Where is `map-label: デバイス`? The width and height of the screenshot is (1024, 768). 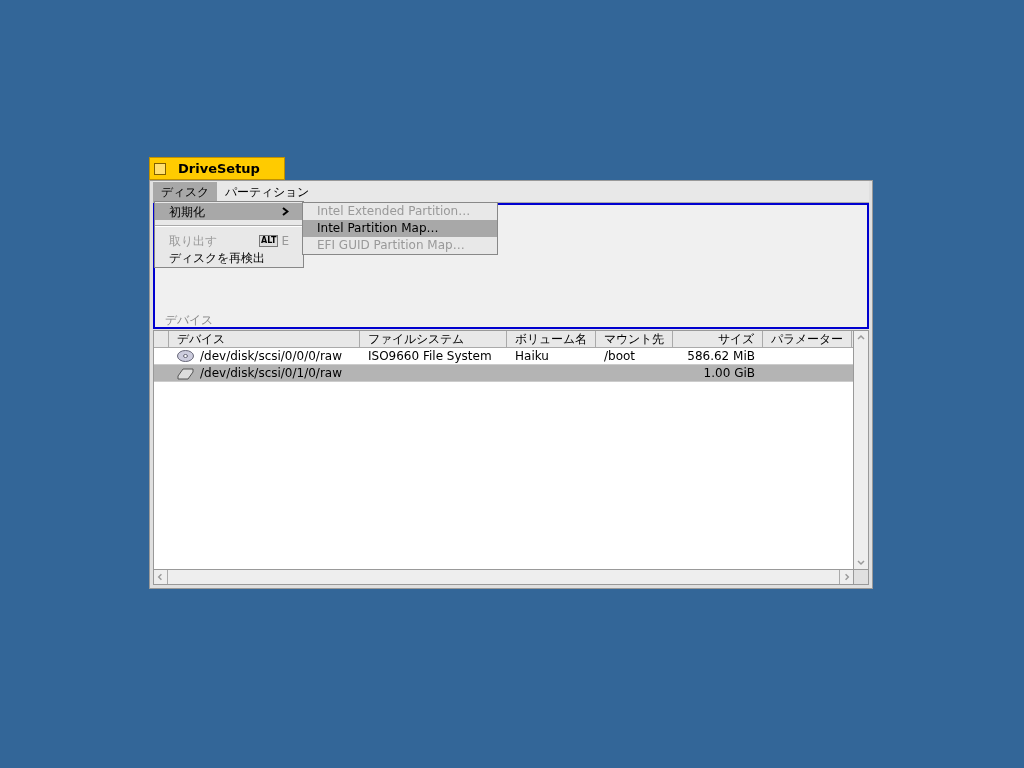
map-label: デバイス is located at coordinates (189, 320).